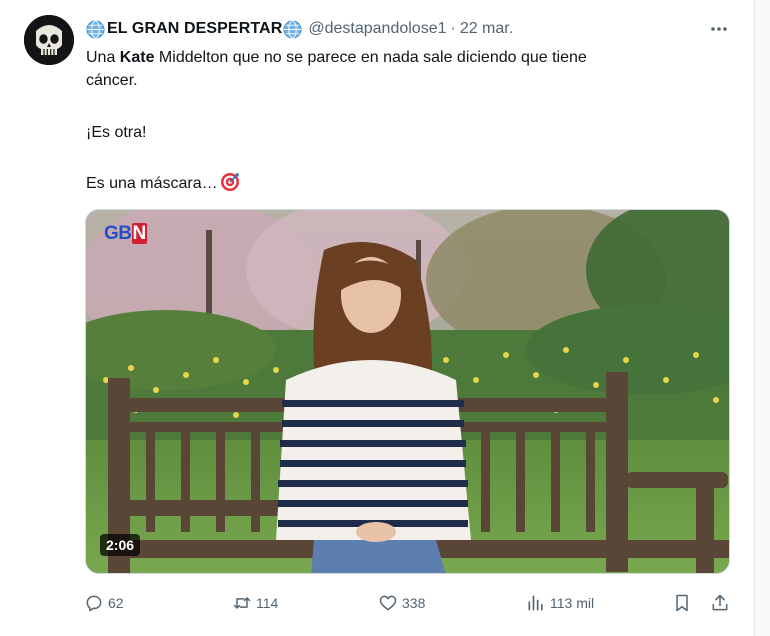 This screenshot has width=770, height=636. What do you see at coordinates (137, 57) in the screenshot?
I see `tweet-text-bold: Kate` at bounding box center [137, 57].